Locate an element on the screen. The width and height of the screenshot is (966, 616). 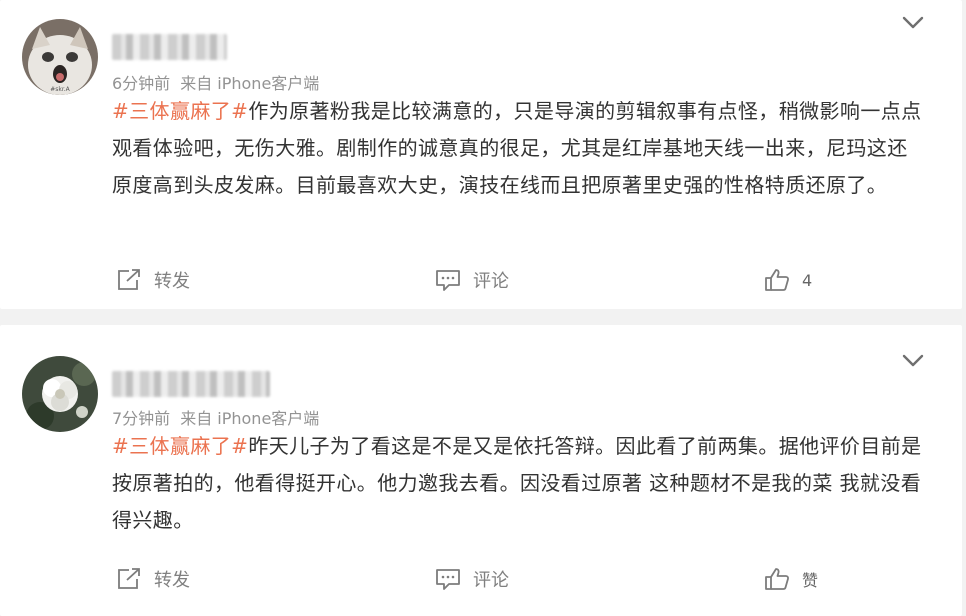
avatar: #skr.A is located at coordinates (60, 57).